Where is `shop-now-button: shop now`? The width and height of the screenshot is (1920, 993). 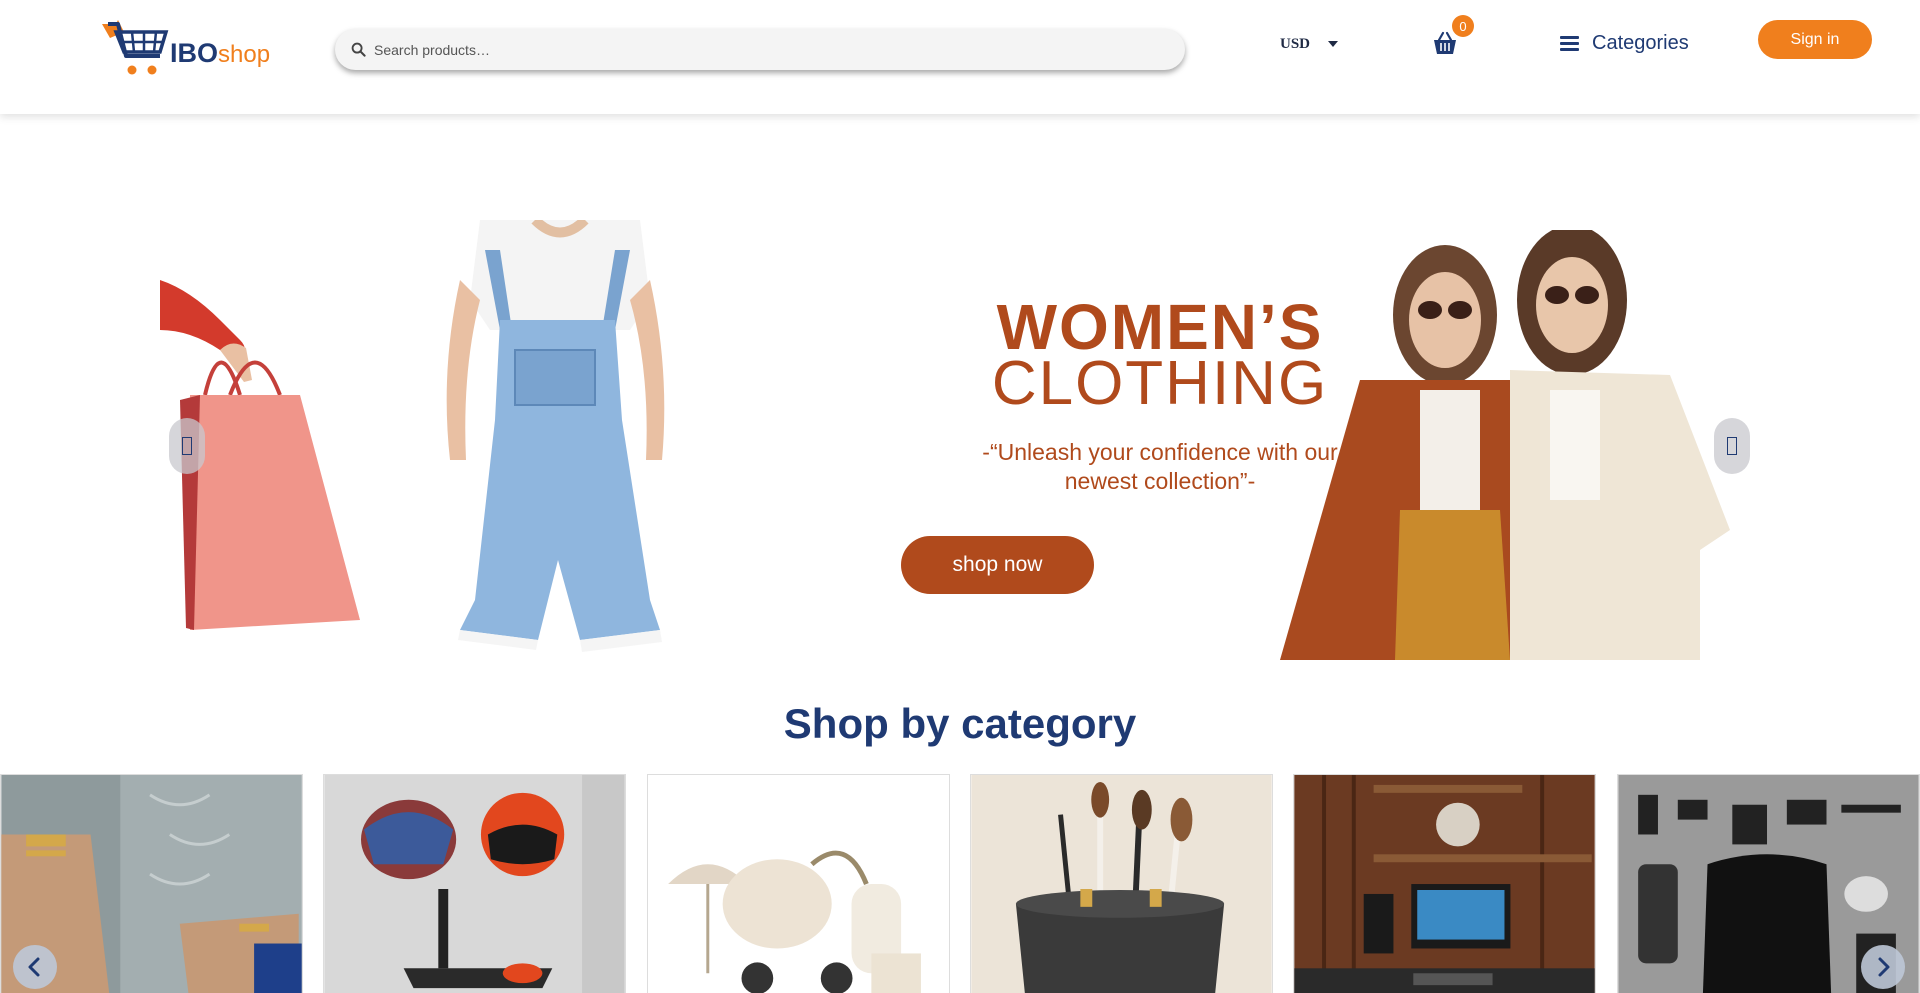
shop-now-button: shop now is located at coordinates (997, 565).